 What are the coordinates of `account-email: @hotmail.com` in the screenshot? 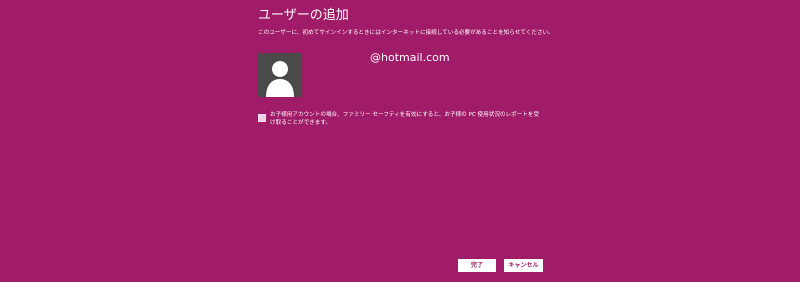 It's located at (410, 57).